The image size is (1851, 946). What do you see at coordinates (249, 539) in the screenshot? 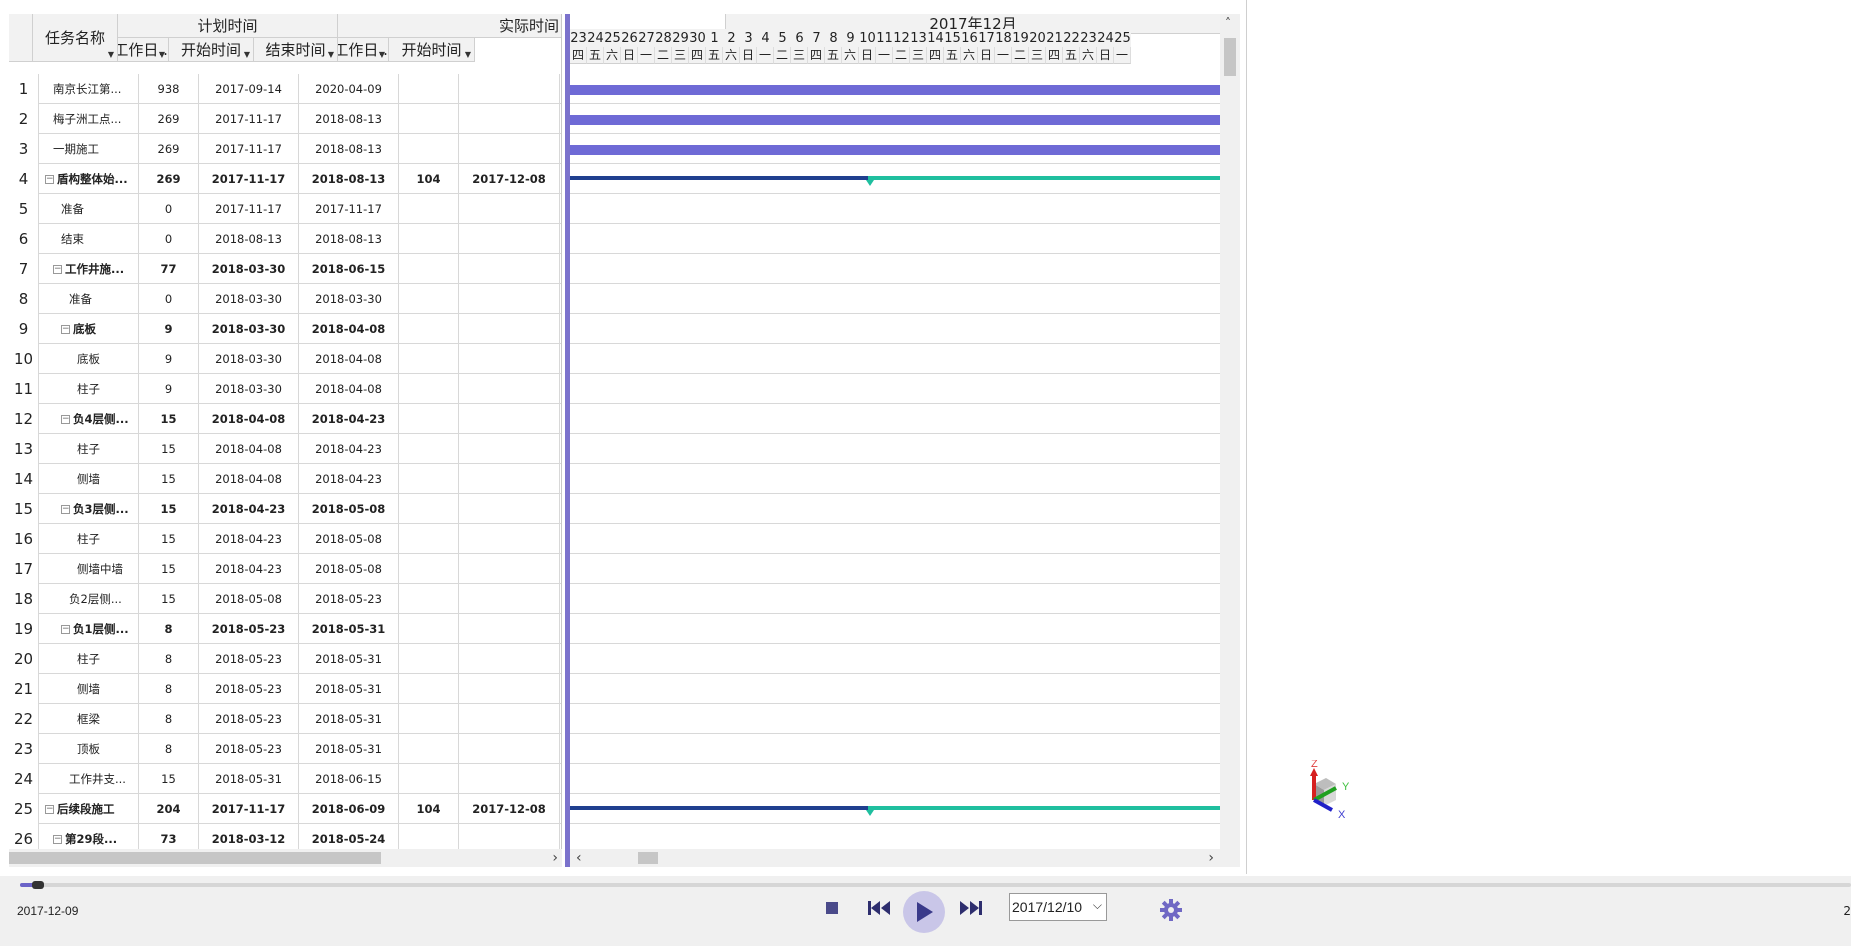
I see `plan-start-cell: 2018-04-23` at bounding box center [249, 539].